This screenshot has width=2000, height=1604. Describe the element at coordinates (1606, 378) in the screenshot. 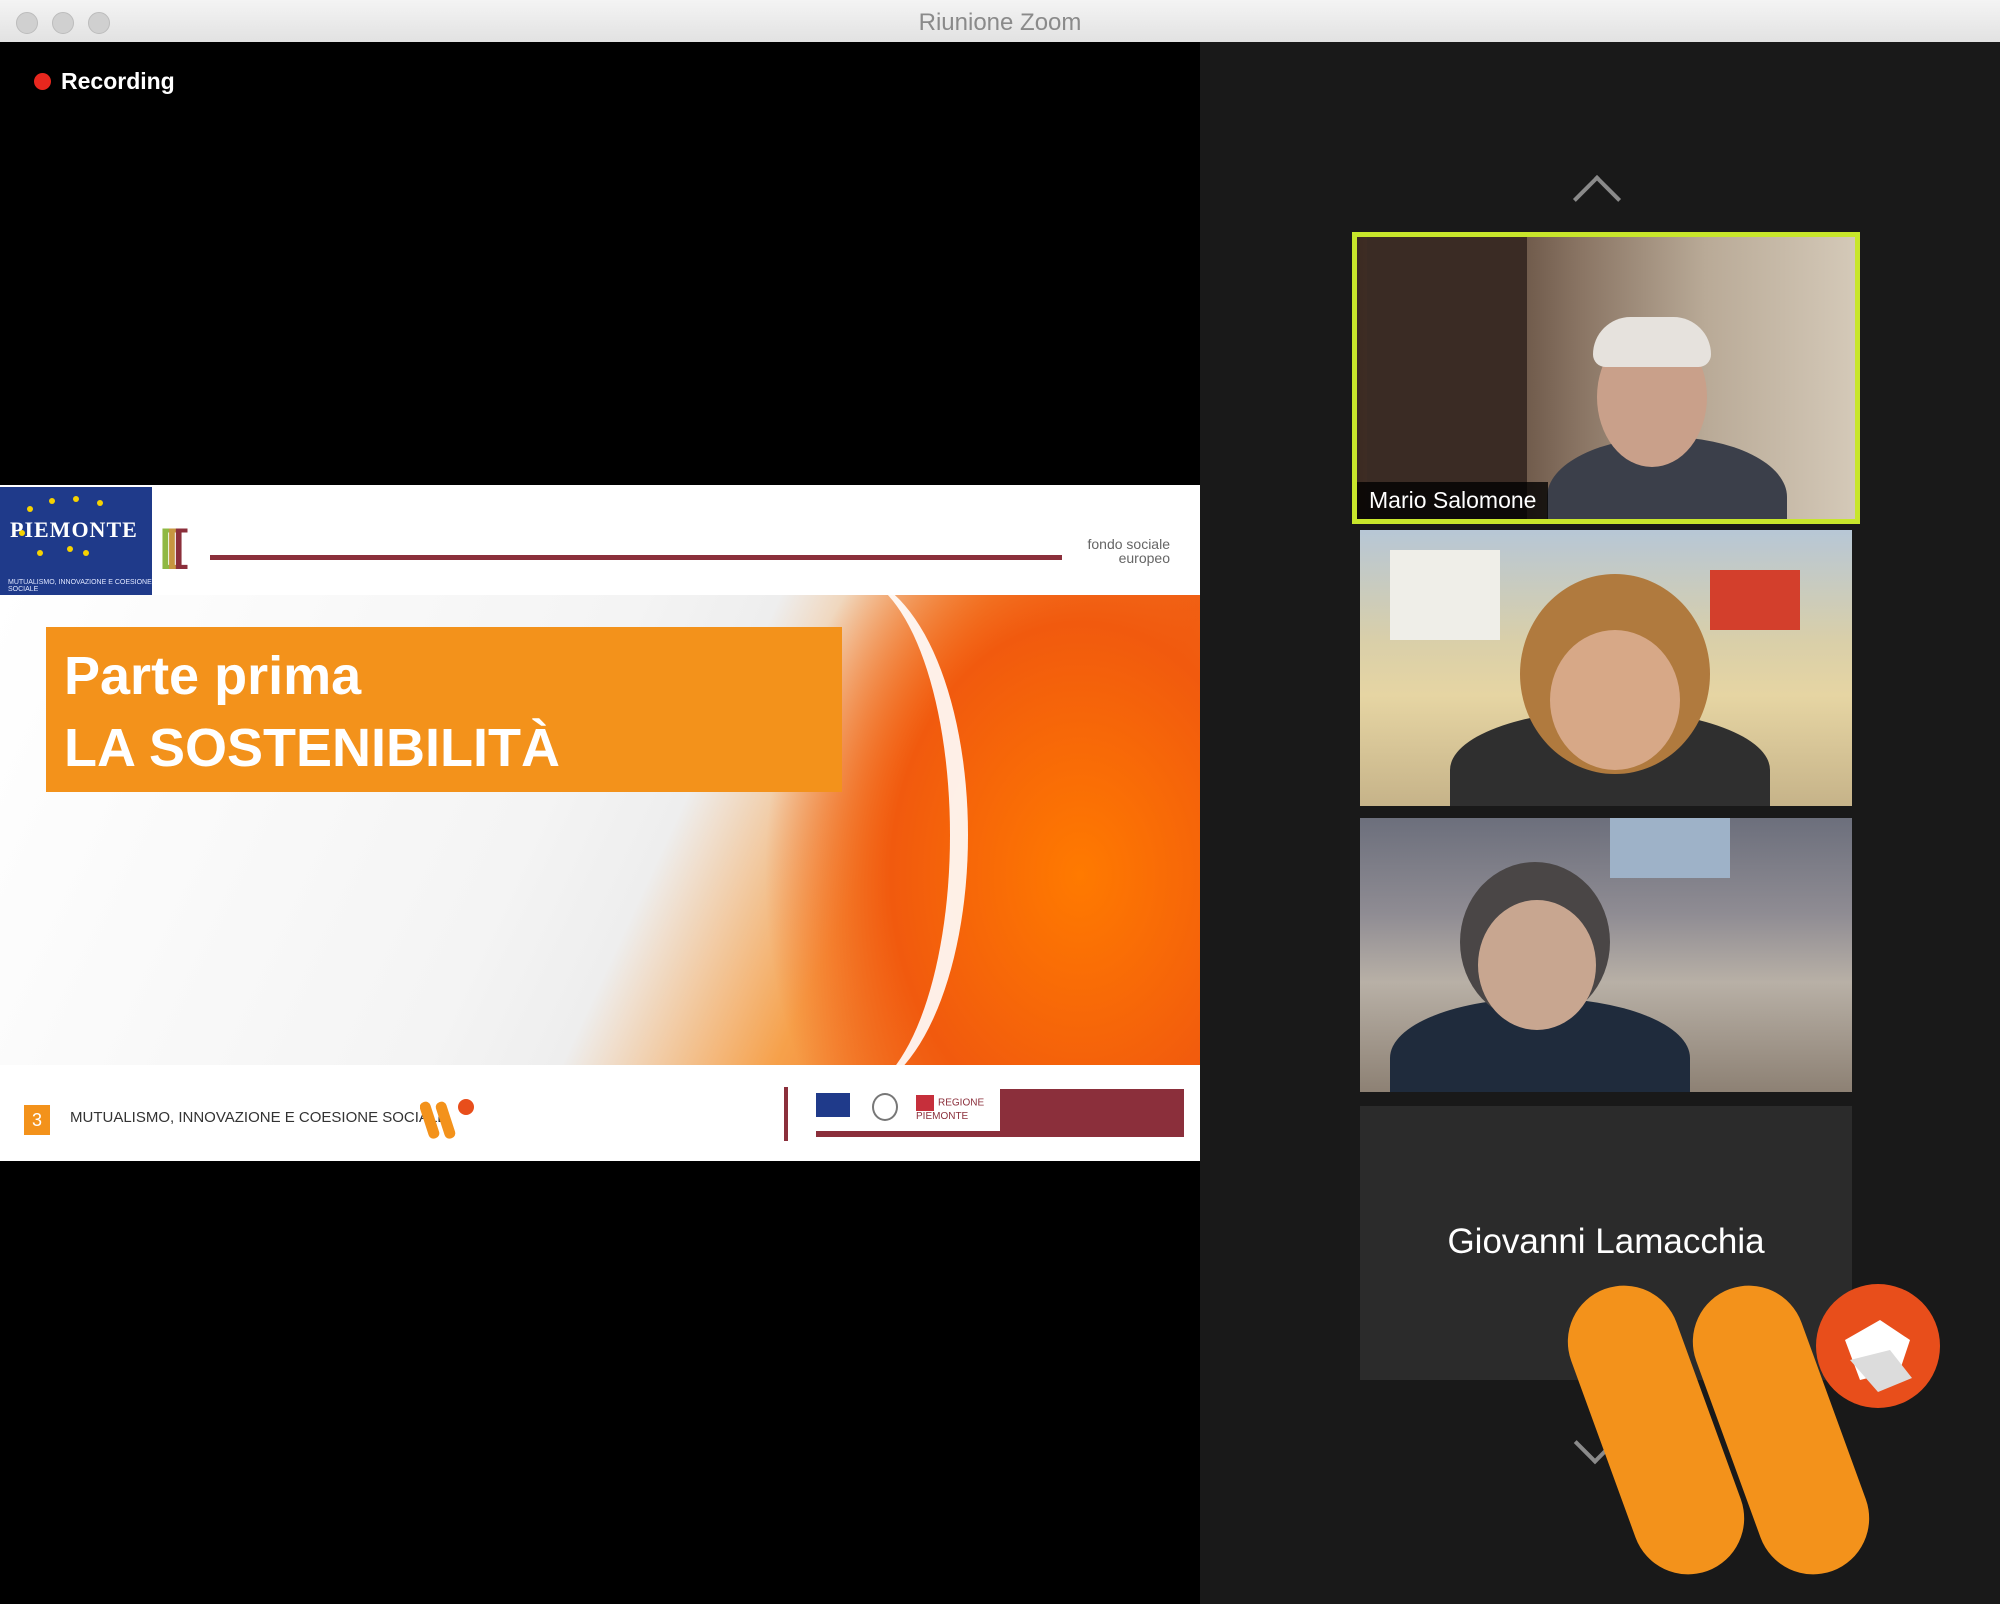

I see `participant-tile-active-speaker: Mario Salomone` at that location.